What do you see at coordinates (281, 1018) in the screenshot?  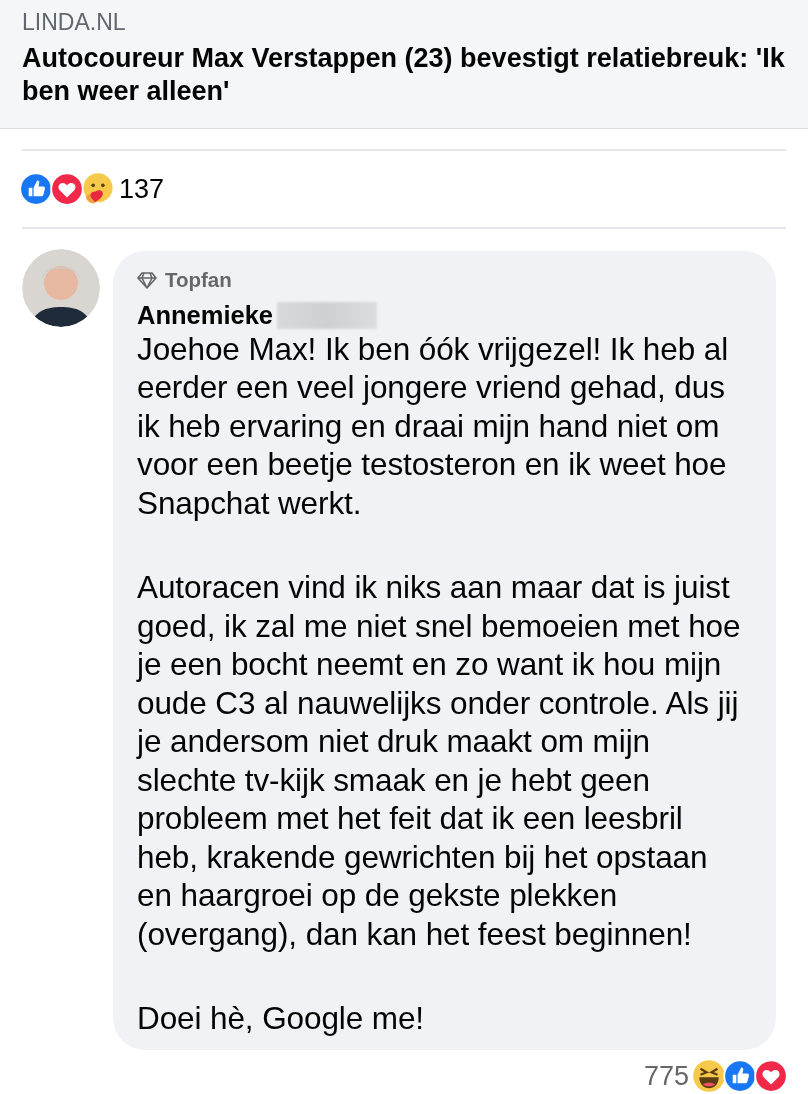 I see `comment-paragraph: Doei hè, Google me!` at bounding box center [281, 1018].